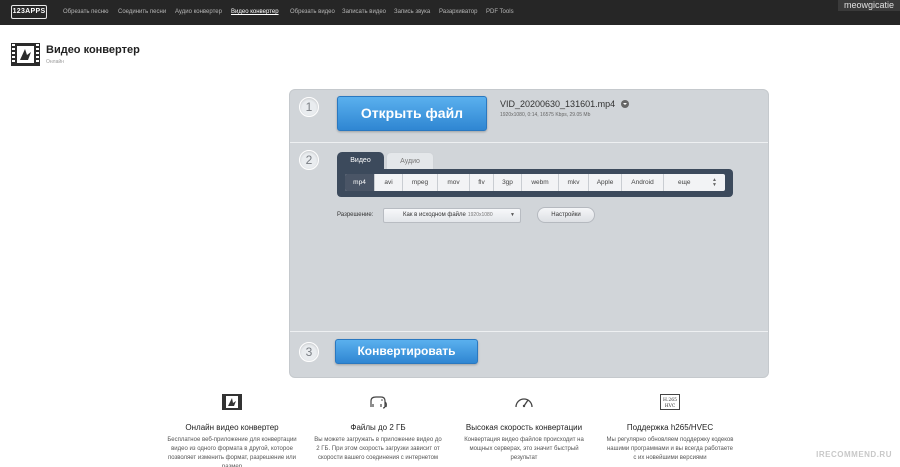 The width and height of the screenshot is (900, 467). What do you see at coordinates (312, 12) in the screenshot?
I see `nav-item-trim-video: Обрезать видео` at bounding box center [312, 12].